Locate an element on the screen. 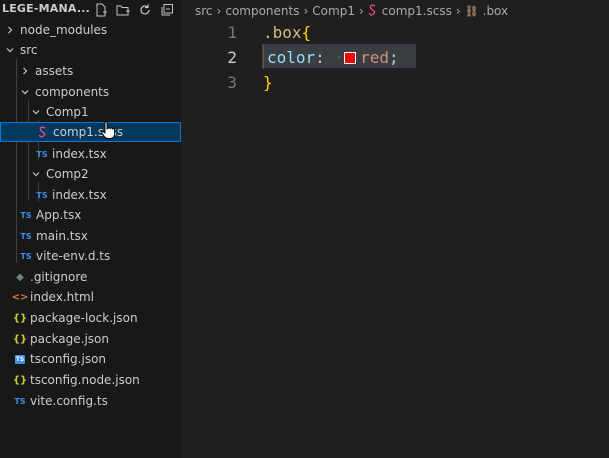  tree-item-package-lock: {} package-lock.json is located at coordinates (90, 318).